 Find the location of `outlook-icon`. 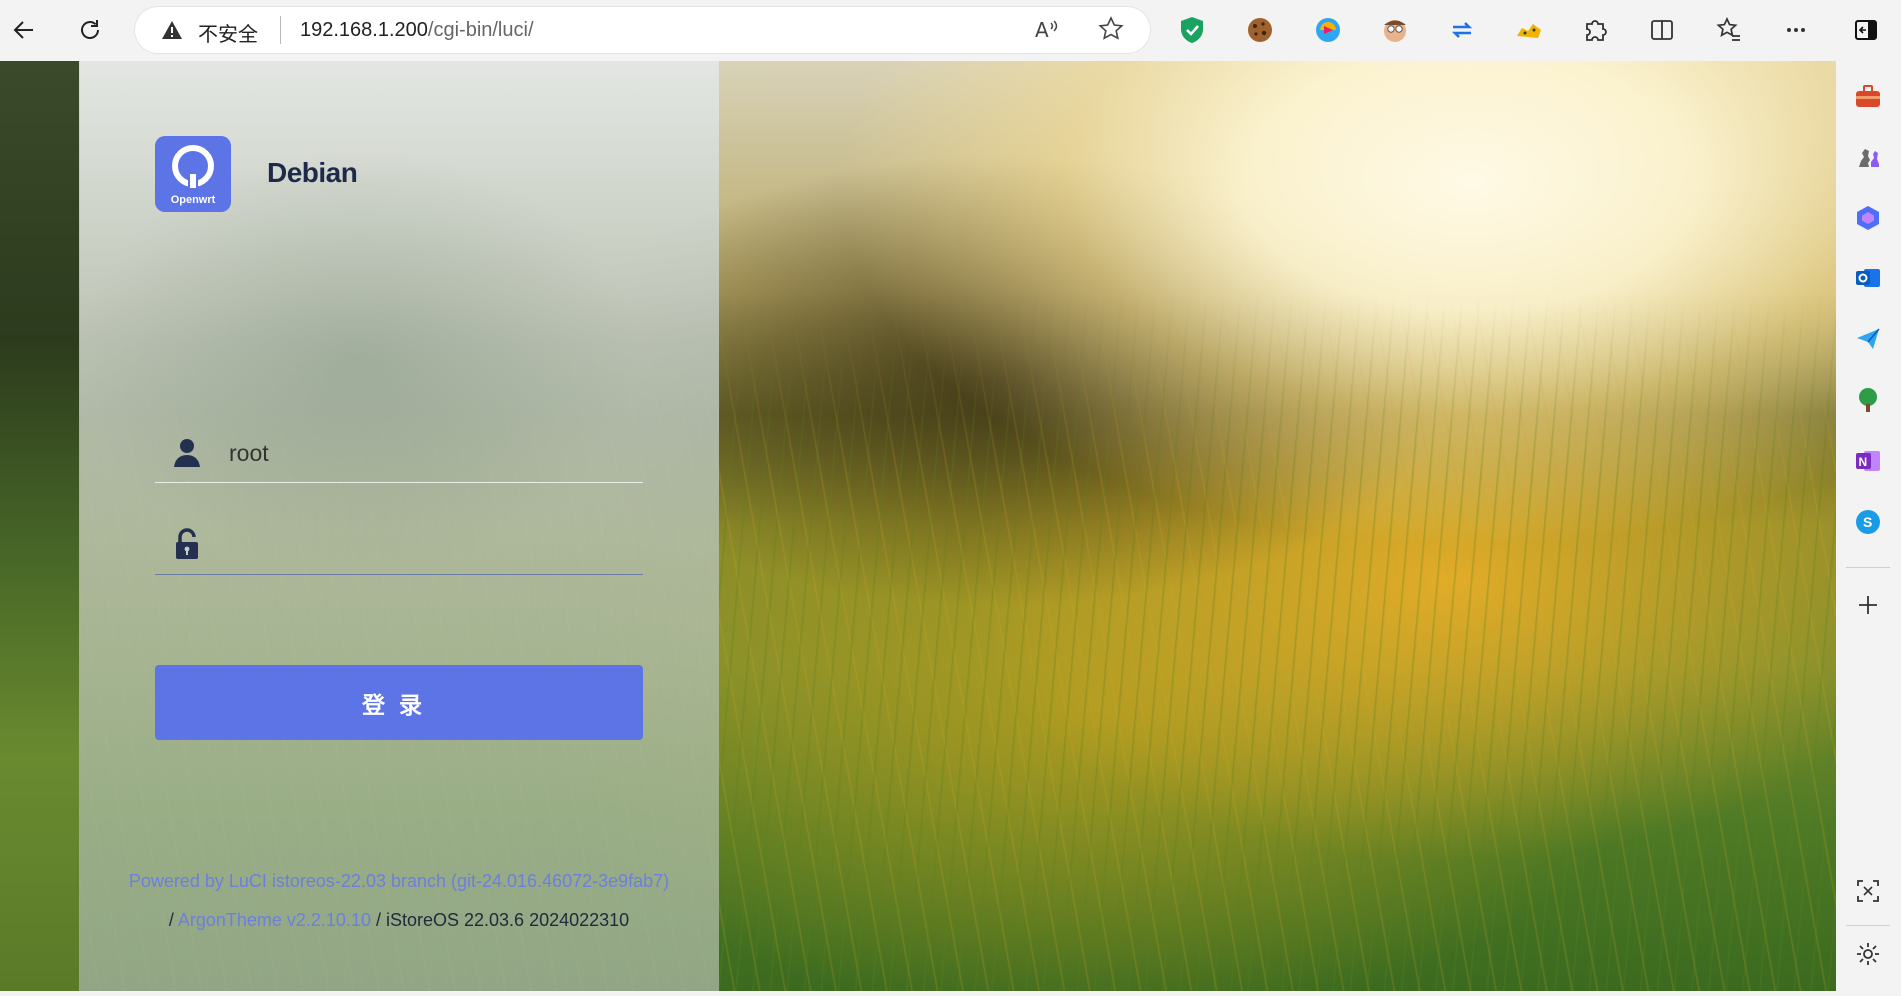

outlook-icon is located at coordinates (1868, 278).